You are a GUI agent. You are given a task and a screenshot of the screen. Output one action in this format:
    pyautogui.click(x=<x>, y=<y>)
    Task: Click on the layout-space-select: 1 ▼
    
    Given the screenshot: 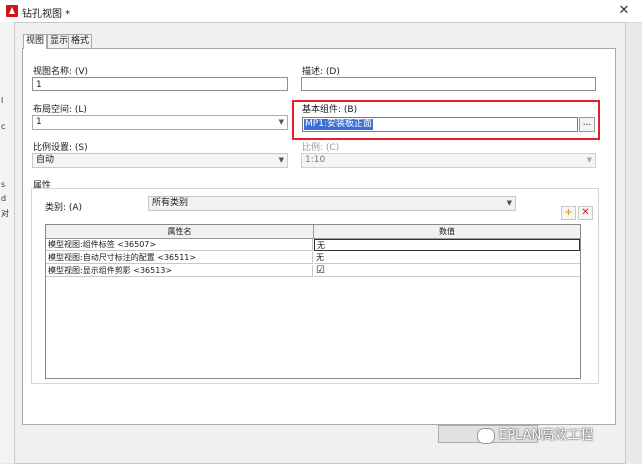 What is the action you would take?
    pyautogui.click(x=160, y=122)
    